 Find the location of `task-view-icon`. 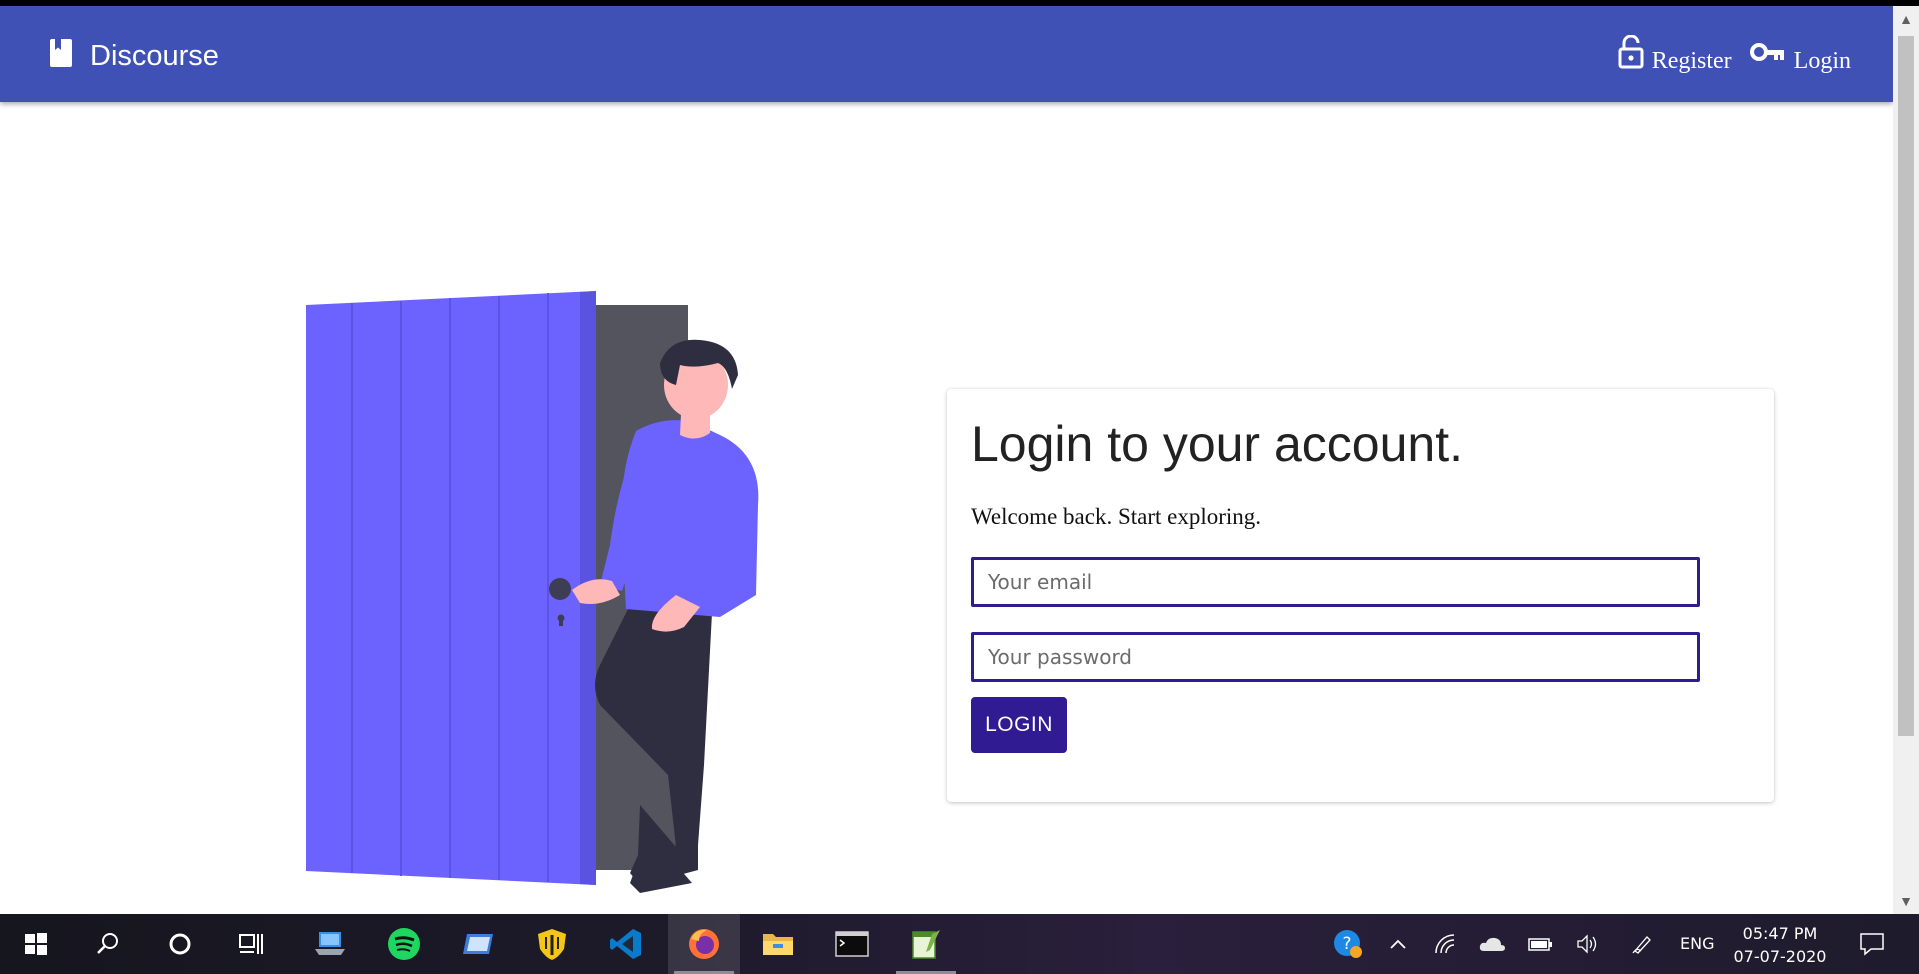

task-view-icon is located at coordinates (252, 944).